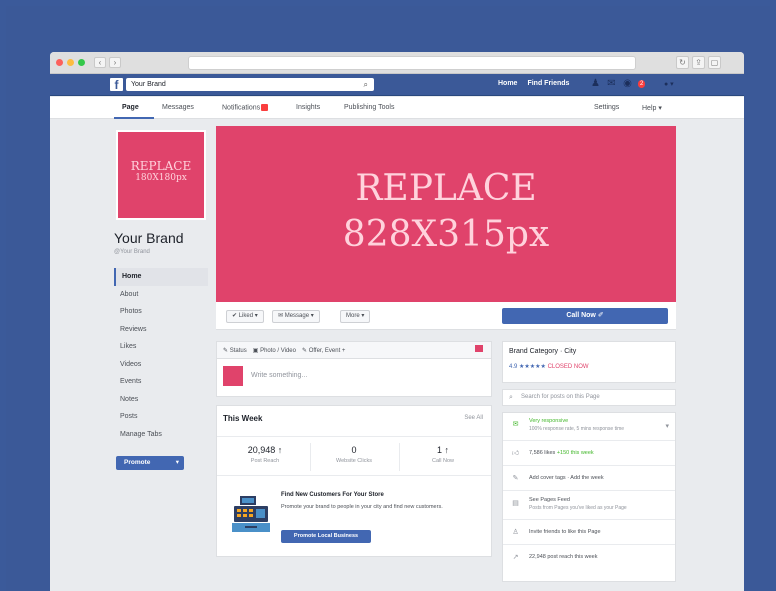  What do you see at coordinates (618, 83) in the screenshot?
I see `top-icons: ♟ ✉ ◉ 2` at bounding box center [618, 83].